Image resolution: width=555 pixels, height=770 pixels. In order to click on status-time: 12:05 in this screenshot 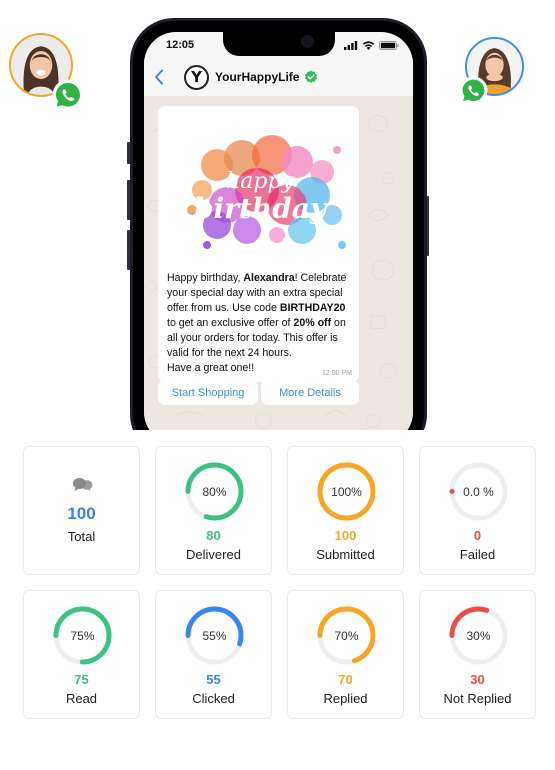, I will do `click(180, 45)`.